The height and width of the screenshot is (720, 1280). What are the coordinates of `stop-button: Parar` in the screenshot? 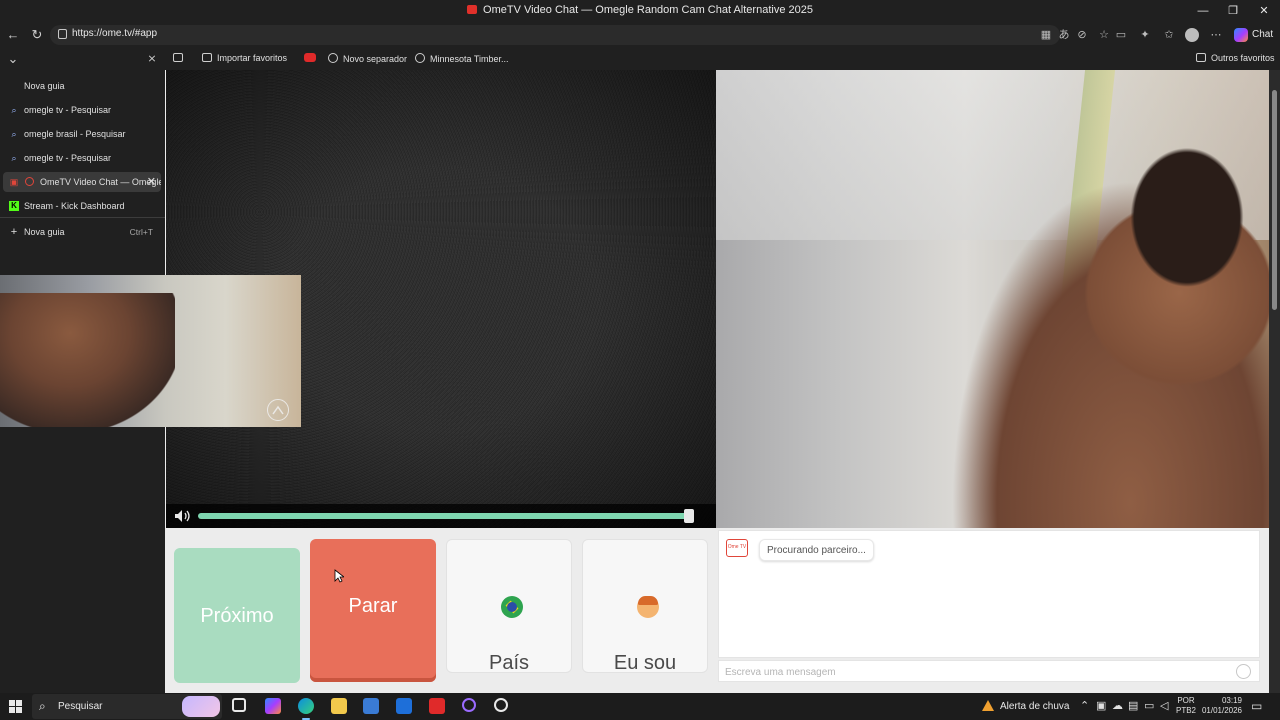 It's located at (373, 610).